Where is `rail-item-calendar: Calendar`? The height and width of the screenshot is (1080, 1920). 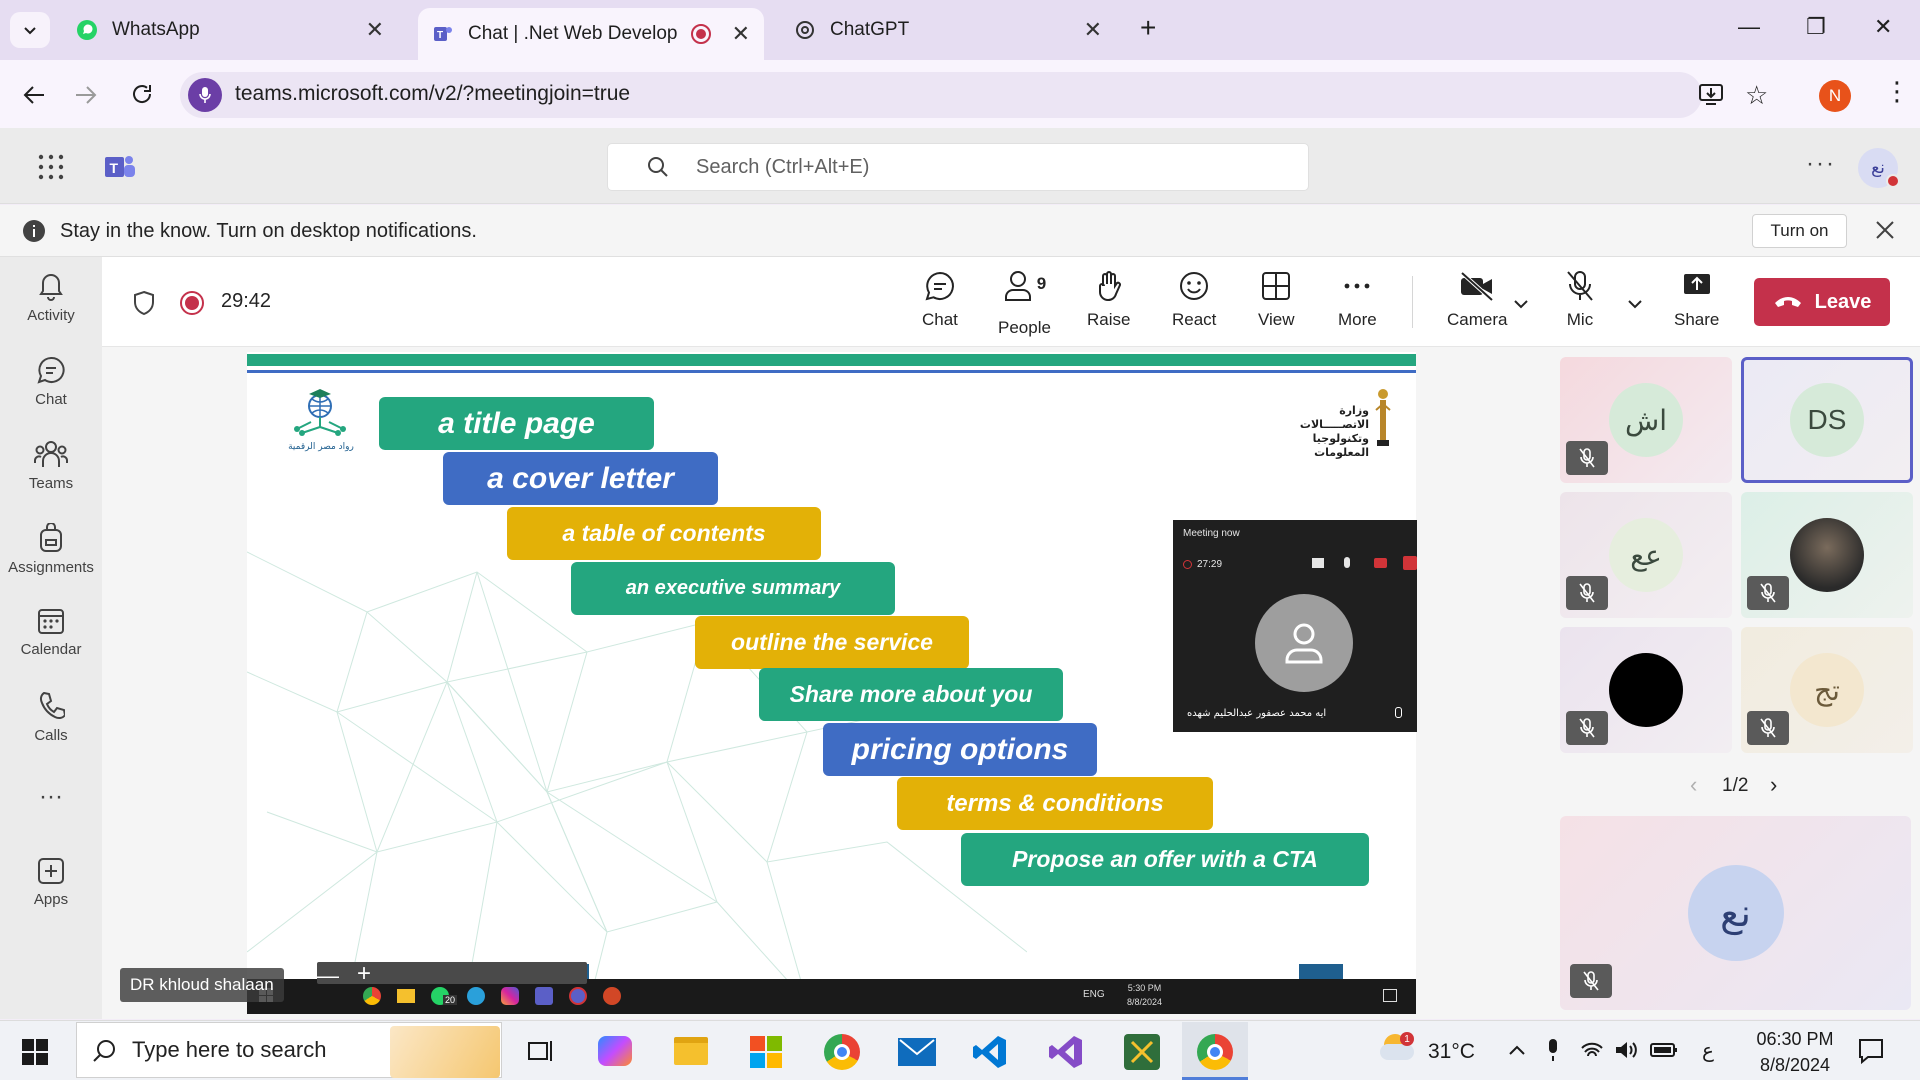 rail-item-calendar: Calendar is located at coordinates (51, 632).